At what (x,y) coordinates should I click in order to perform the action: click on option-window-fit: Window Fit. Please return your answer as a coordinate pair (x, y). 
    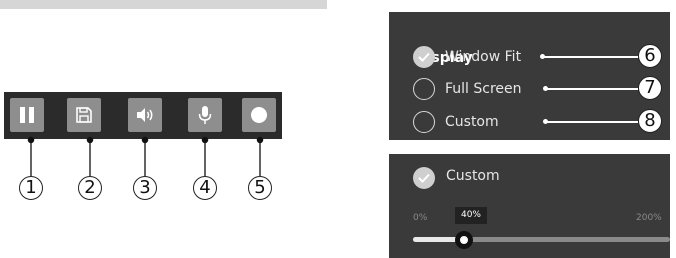
    Looking at the image, I should click on (467, 57).